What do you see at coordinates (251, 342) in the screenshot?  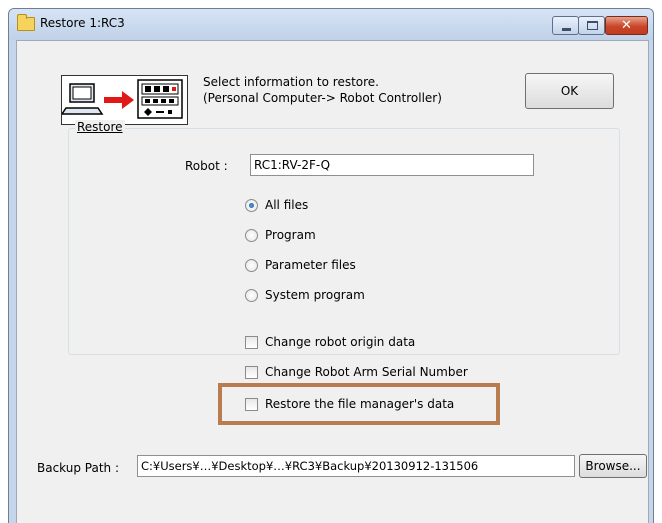 I see `checkbox-change-robot-origin` at bounding box center [251, 342].